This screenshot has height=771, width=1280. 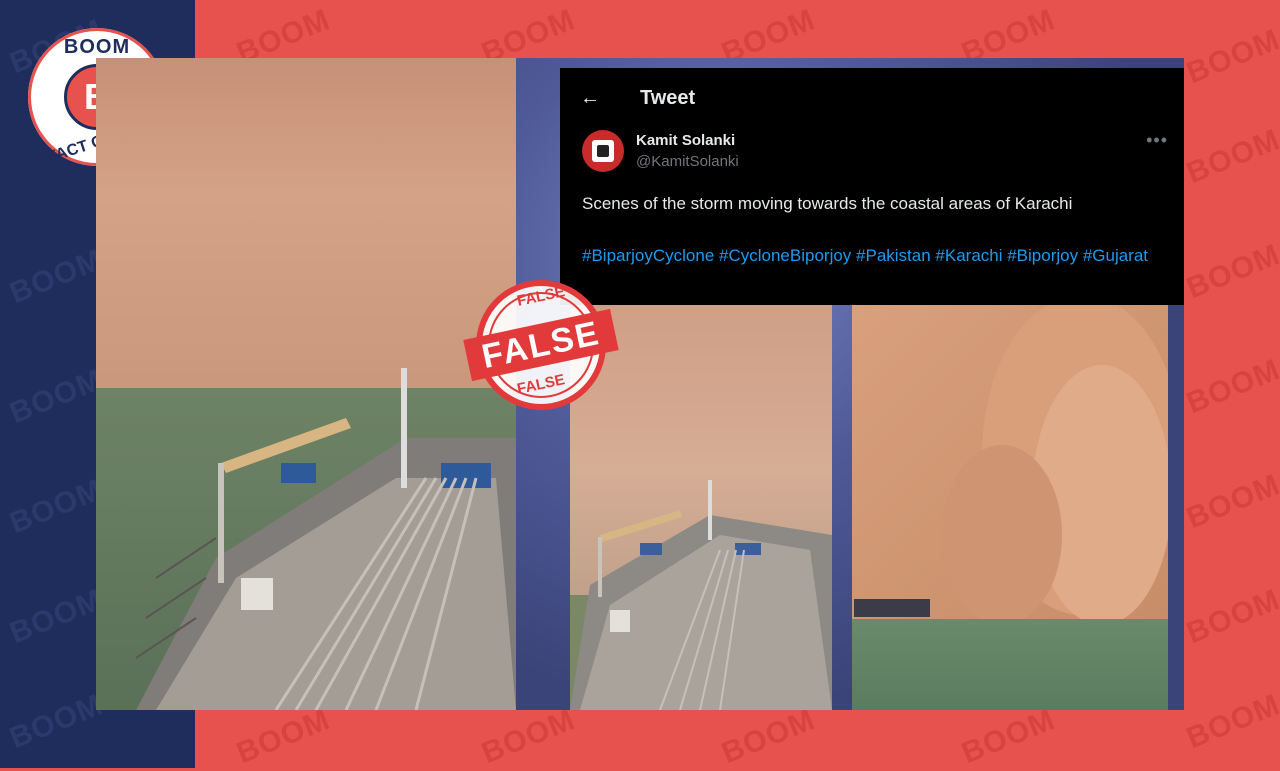 What do you see at coordinates (97, 47) in the screenshot?
I see `logo-top-text: BOOM` at bounding box center [97, 47].